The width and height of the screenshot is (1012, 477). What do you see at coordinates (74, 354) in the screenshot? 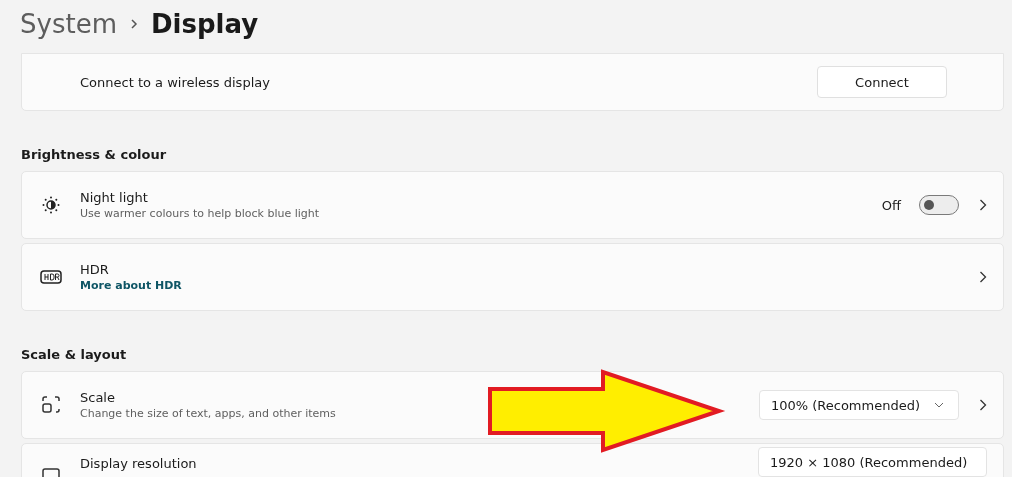
I see `section-heading: Scale & layout` at bounding box center [74, 354].